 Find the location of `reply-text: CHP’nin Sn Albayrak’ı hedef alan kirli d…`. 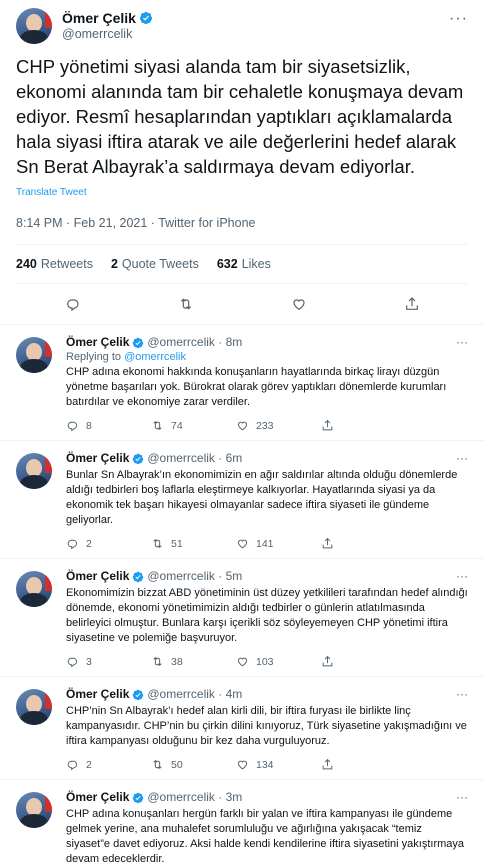

reply-text: CHP’nin Sn Albayrak’ı hedef alan kirli d… is located at coordinates (266, 726).